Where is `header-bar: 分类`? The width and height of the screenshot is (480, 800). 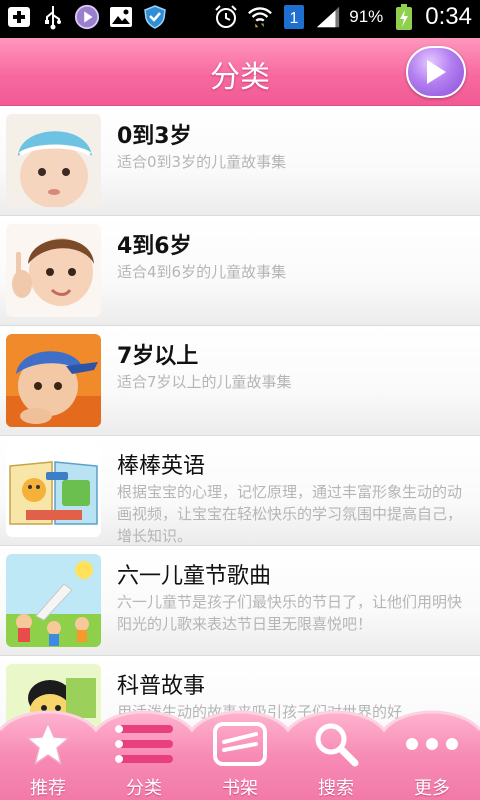 header-bar: 分类 is located at coordinates (240, 72).